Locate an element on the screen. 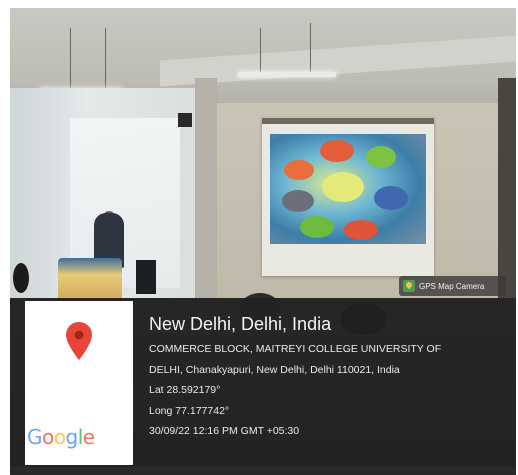 This screenshot has width=518, height=475. google-logo: Google is located at coordinates (61, 437).